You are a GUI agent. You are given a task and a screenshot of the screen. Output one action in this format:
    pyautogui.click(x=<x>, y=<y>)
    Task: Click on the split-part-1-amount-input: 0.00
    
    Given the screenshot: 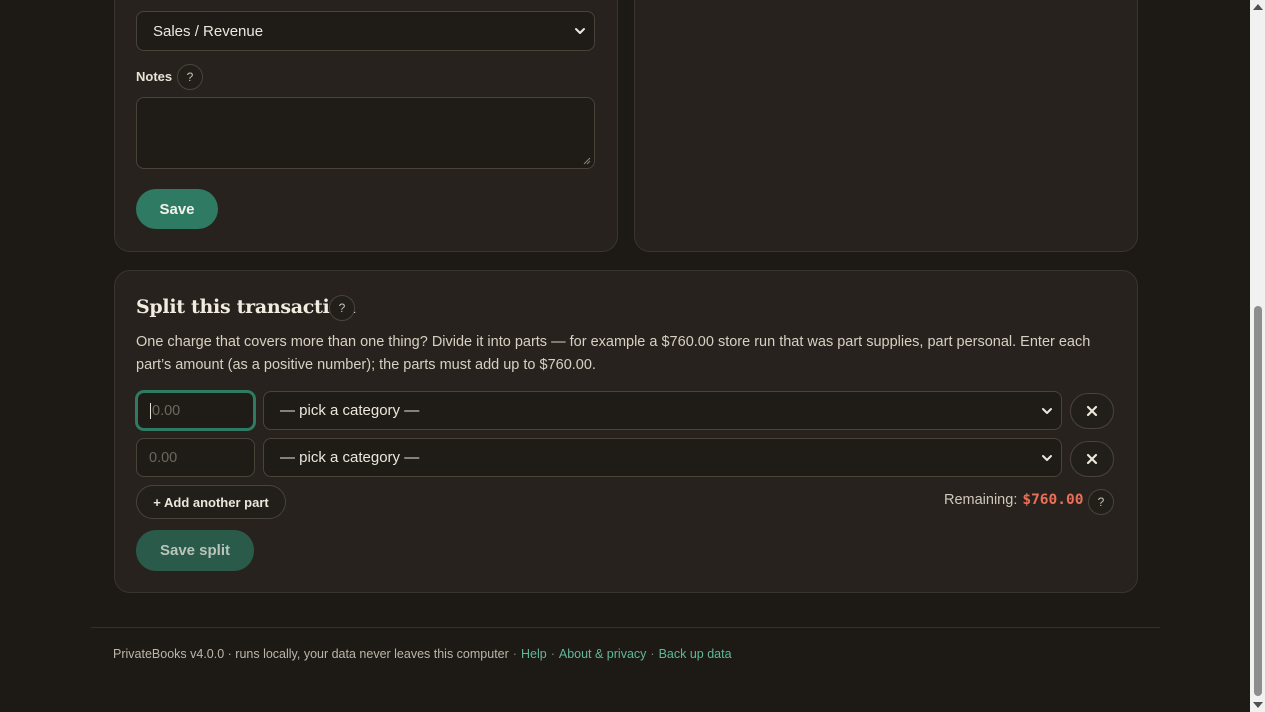 What is the action you would take?
    pyautogui.click(x=195, y=410)
    